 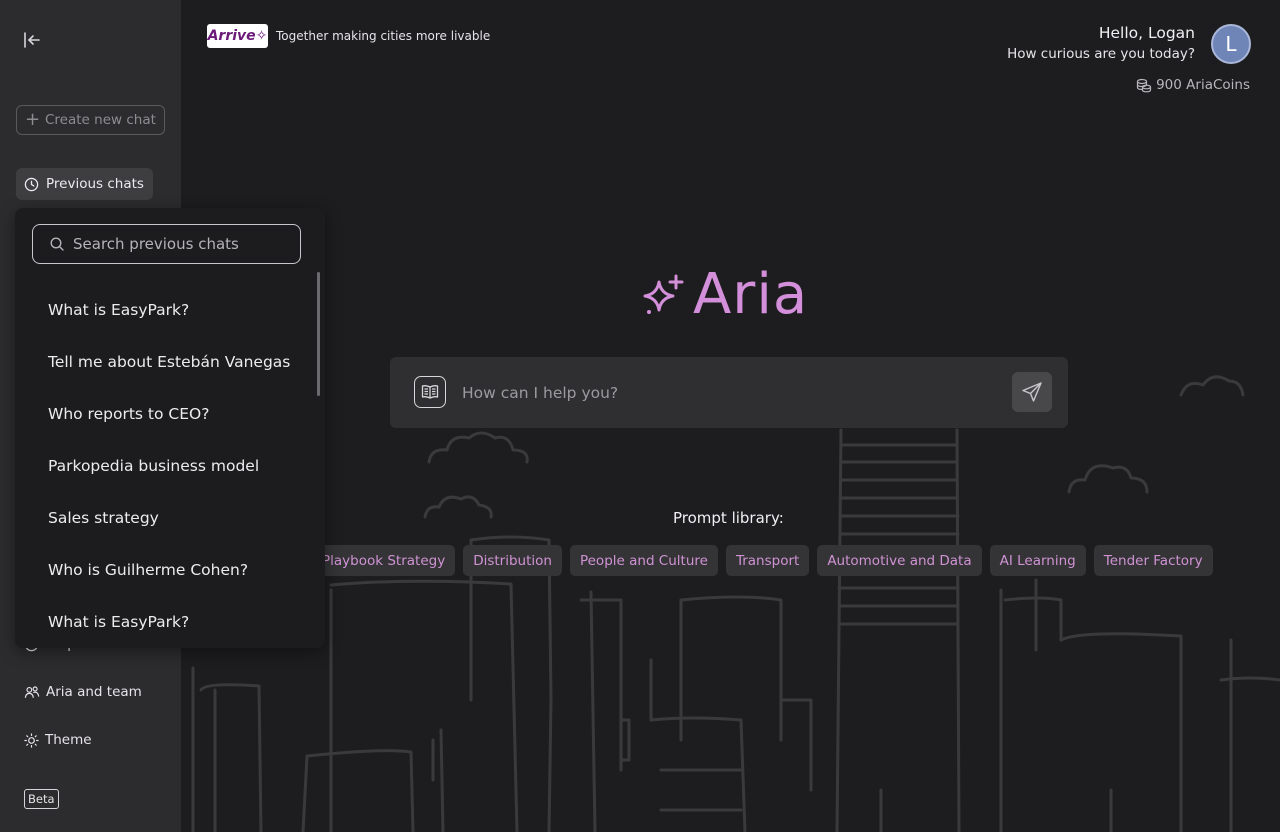 I want to click on sidebar-item-label: Aria and team, so click(x=94, y=692).